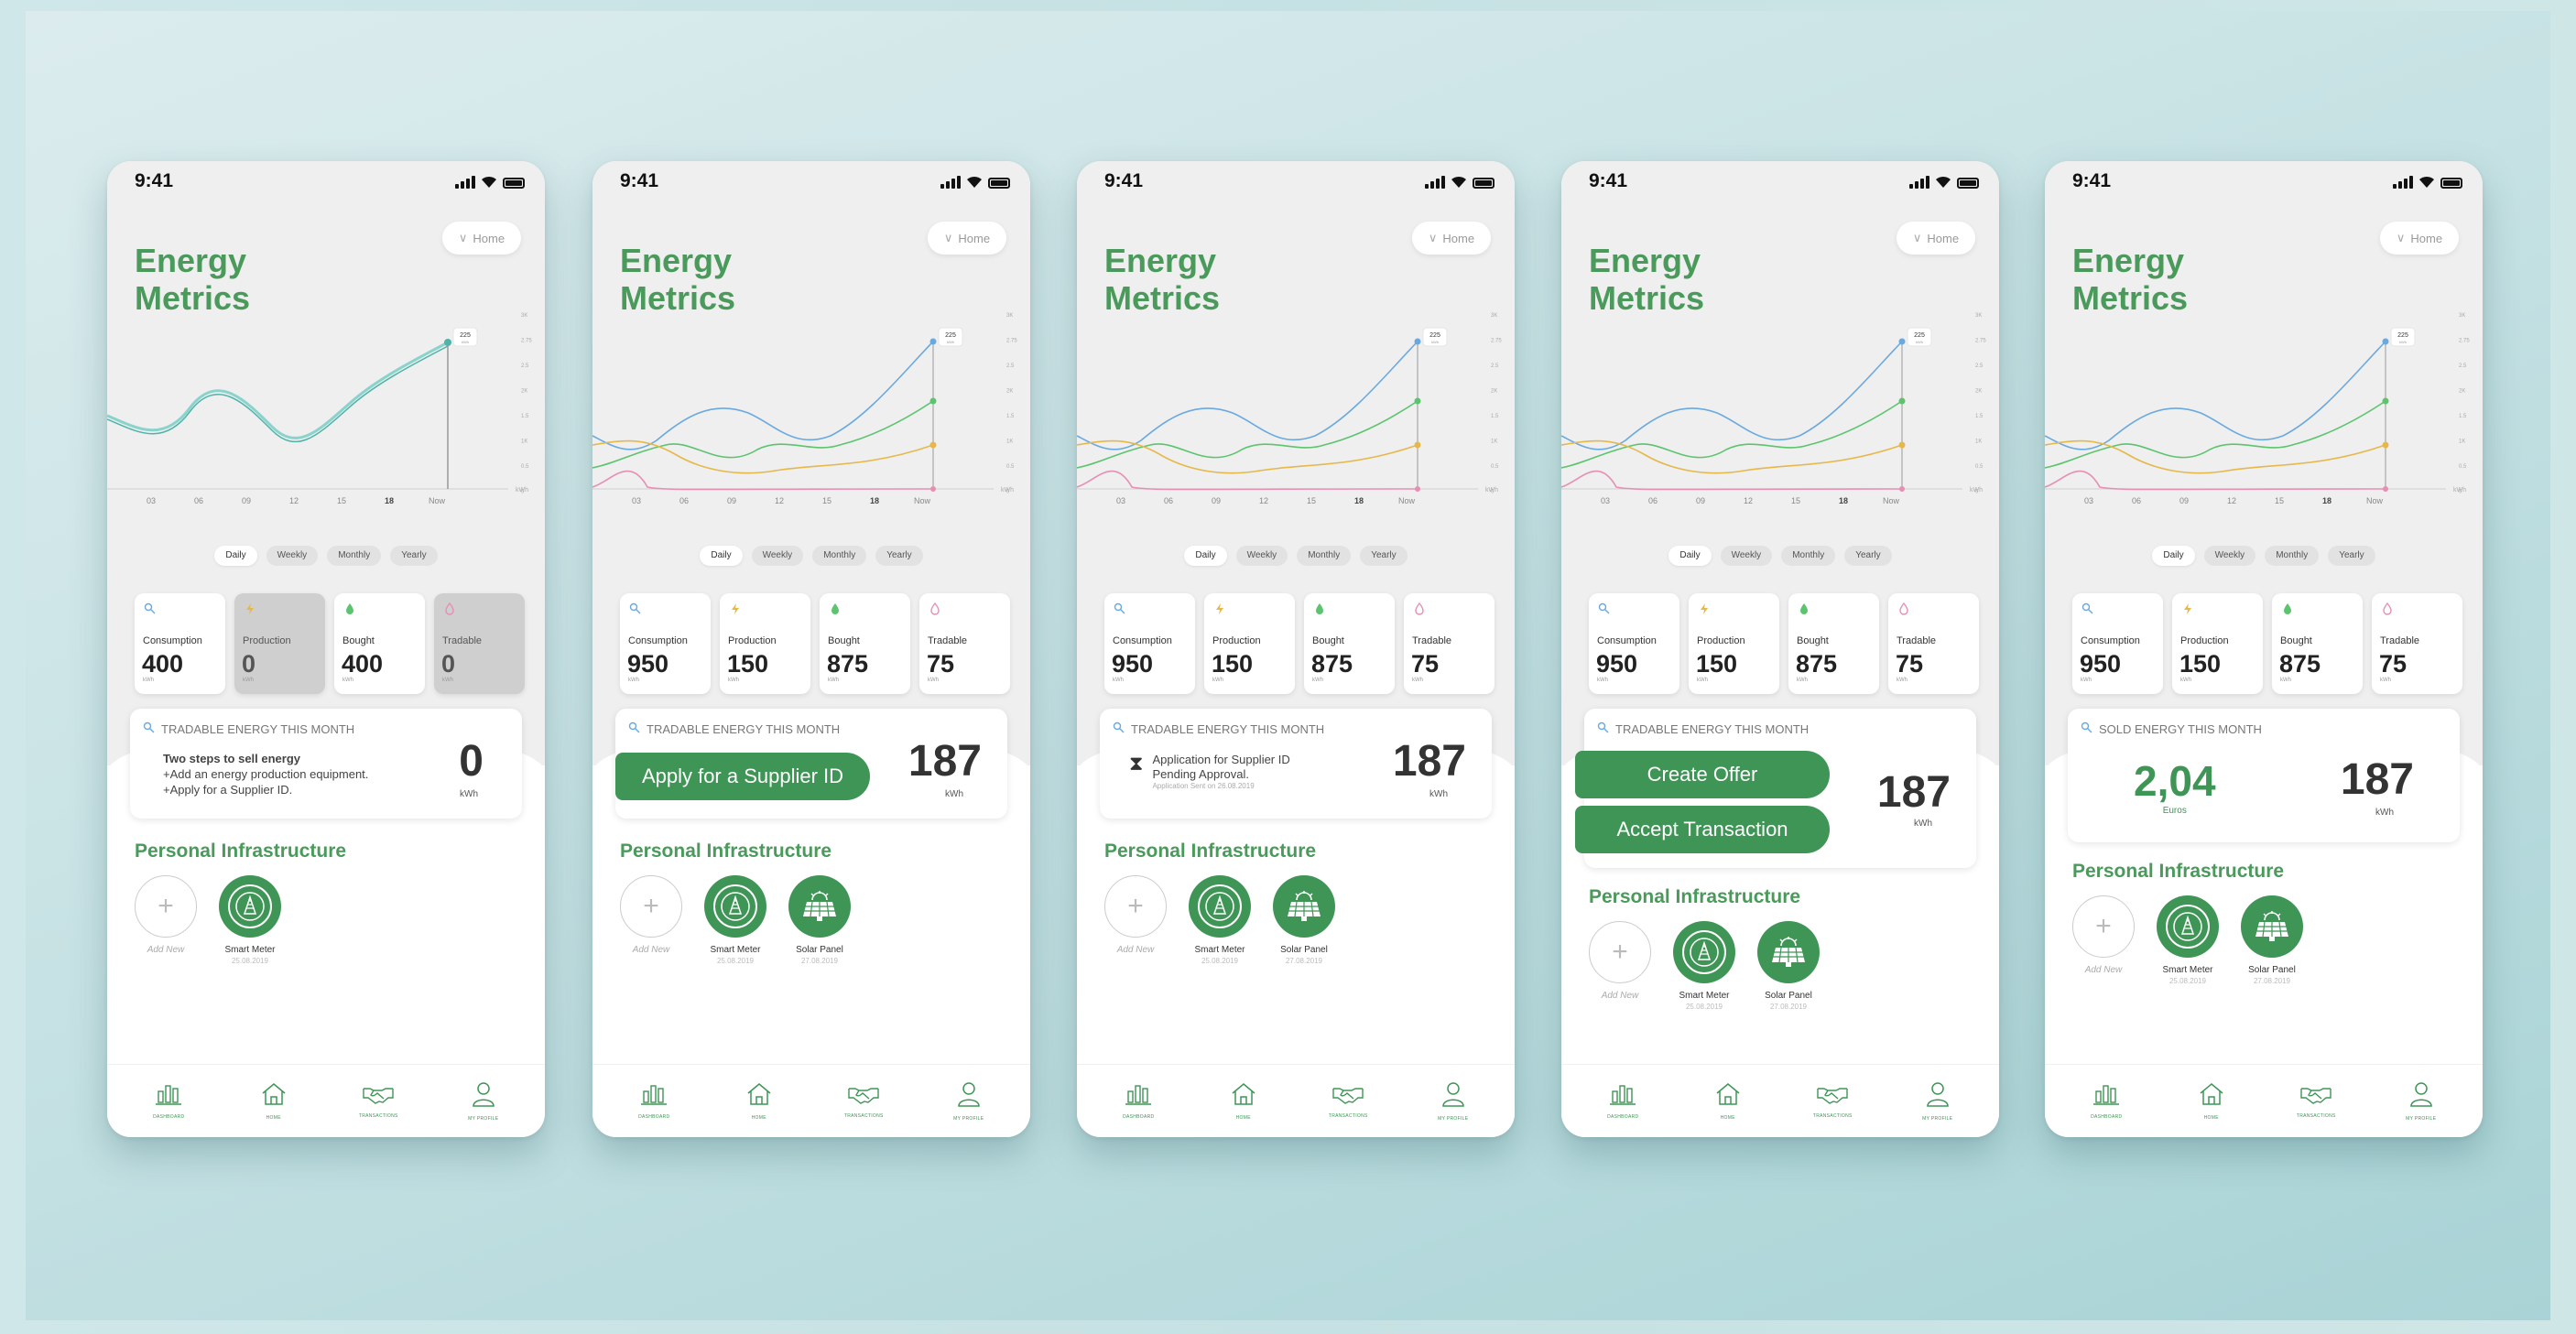 The width and height of the screenshot is (2576, 1334). What do you see at coordinates (2088, 500) in the screenshot?
I see `x-tick-label: 03` at bounding box center [2088, 500].